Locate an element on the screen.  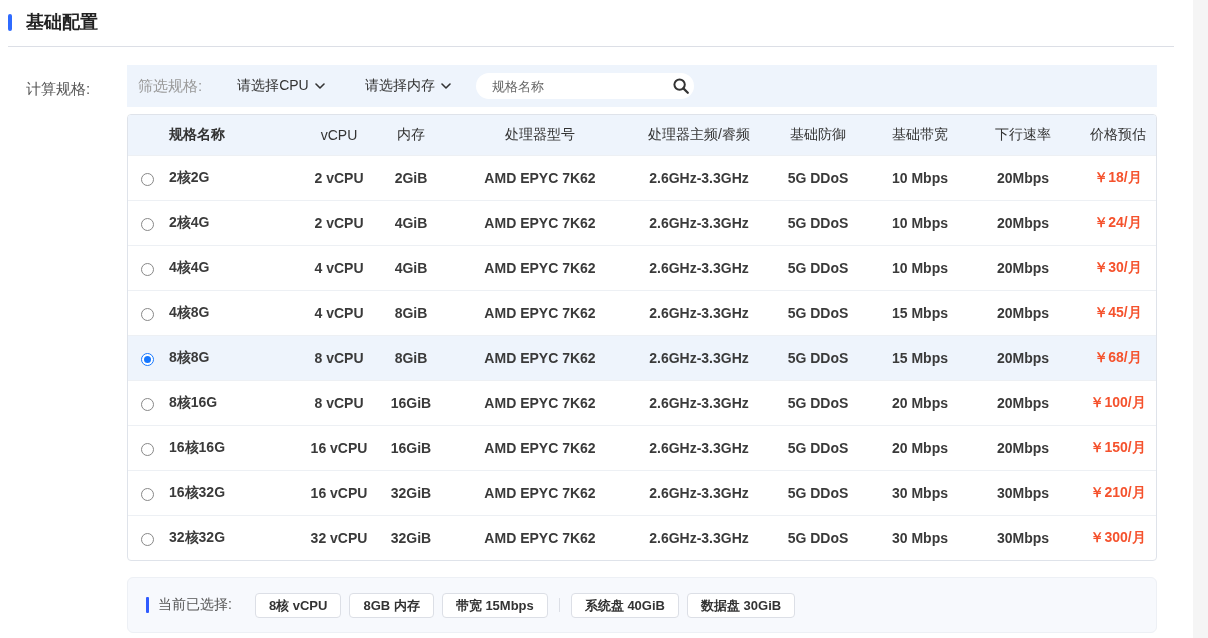
column-header: 基础防御 is located at coordinates (818, 135).